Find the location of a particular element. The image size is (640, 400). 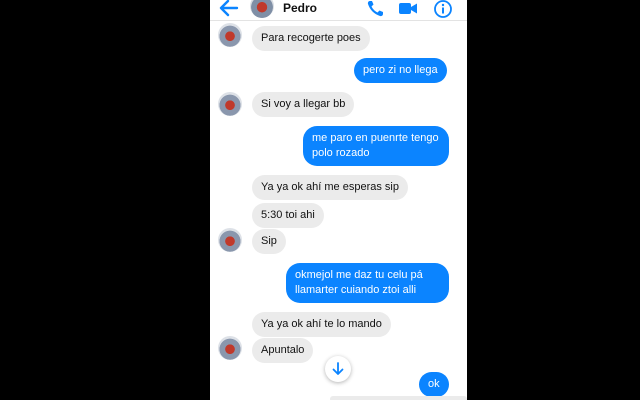

message-line: okmejol me daz tu celu pá is located at coordinates (359, 275).